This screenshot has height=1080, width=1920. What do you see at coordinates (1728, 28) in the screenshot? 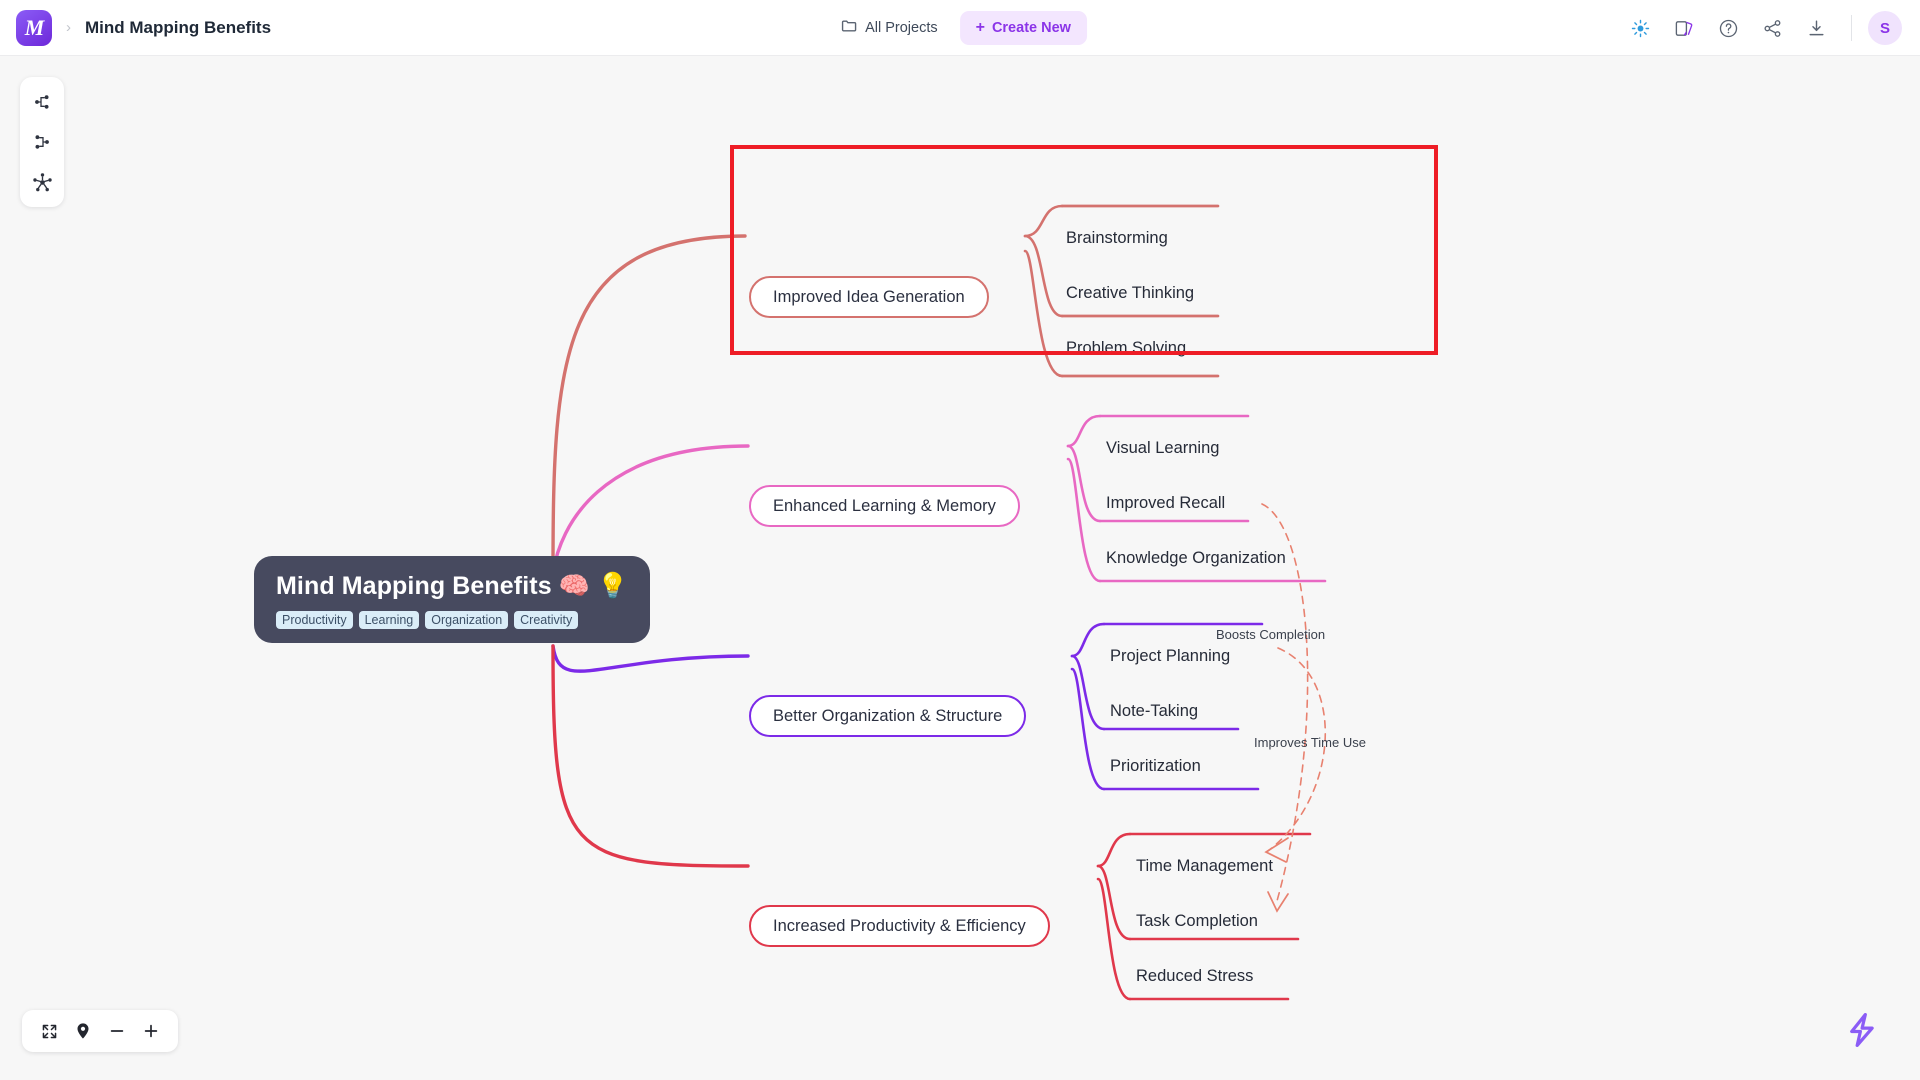
I see `help-circle-icon` at bounding box center [1728, 28].